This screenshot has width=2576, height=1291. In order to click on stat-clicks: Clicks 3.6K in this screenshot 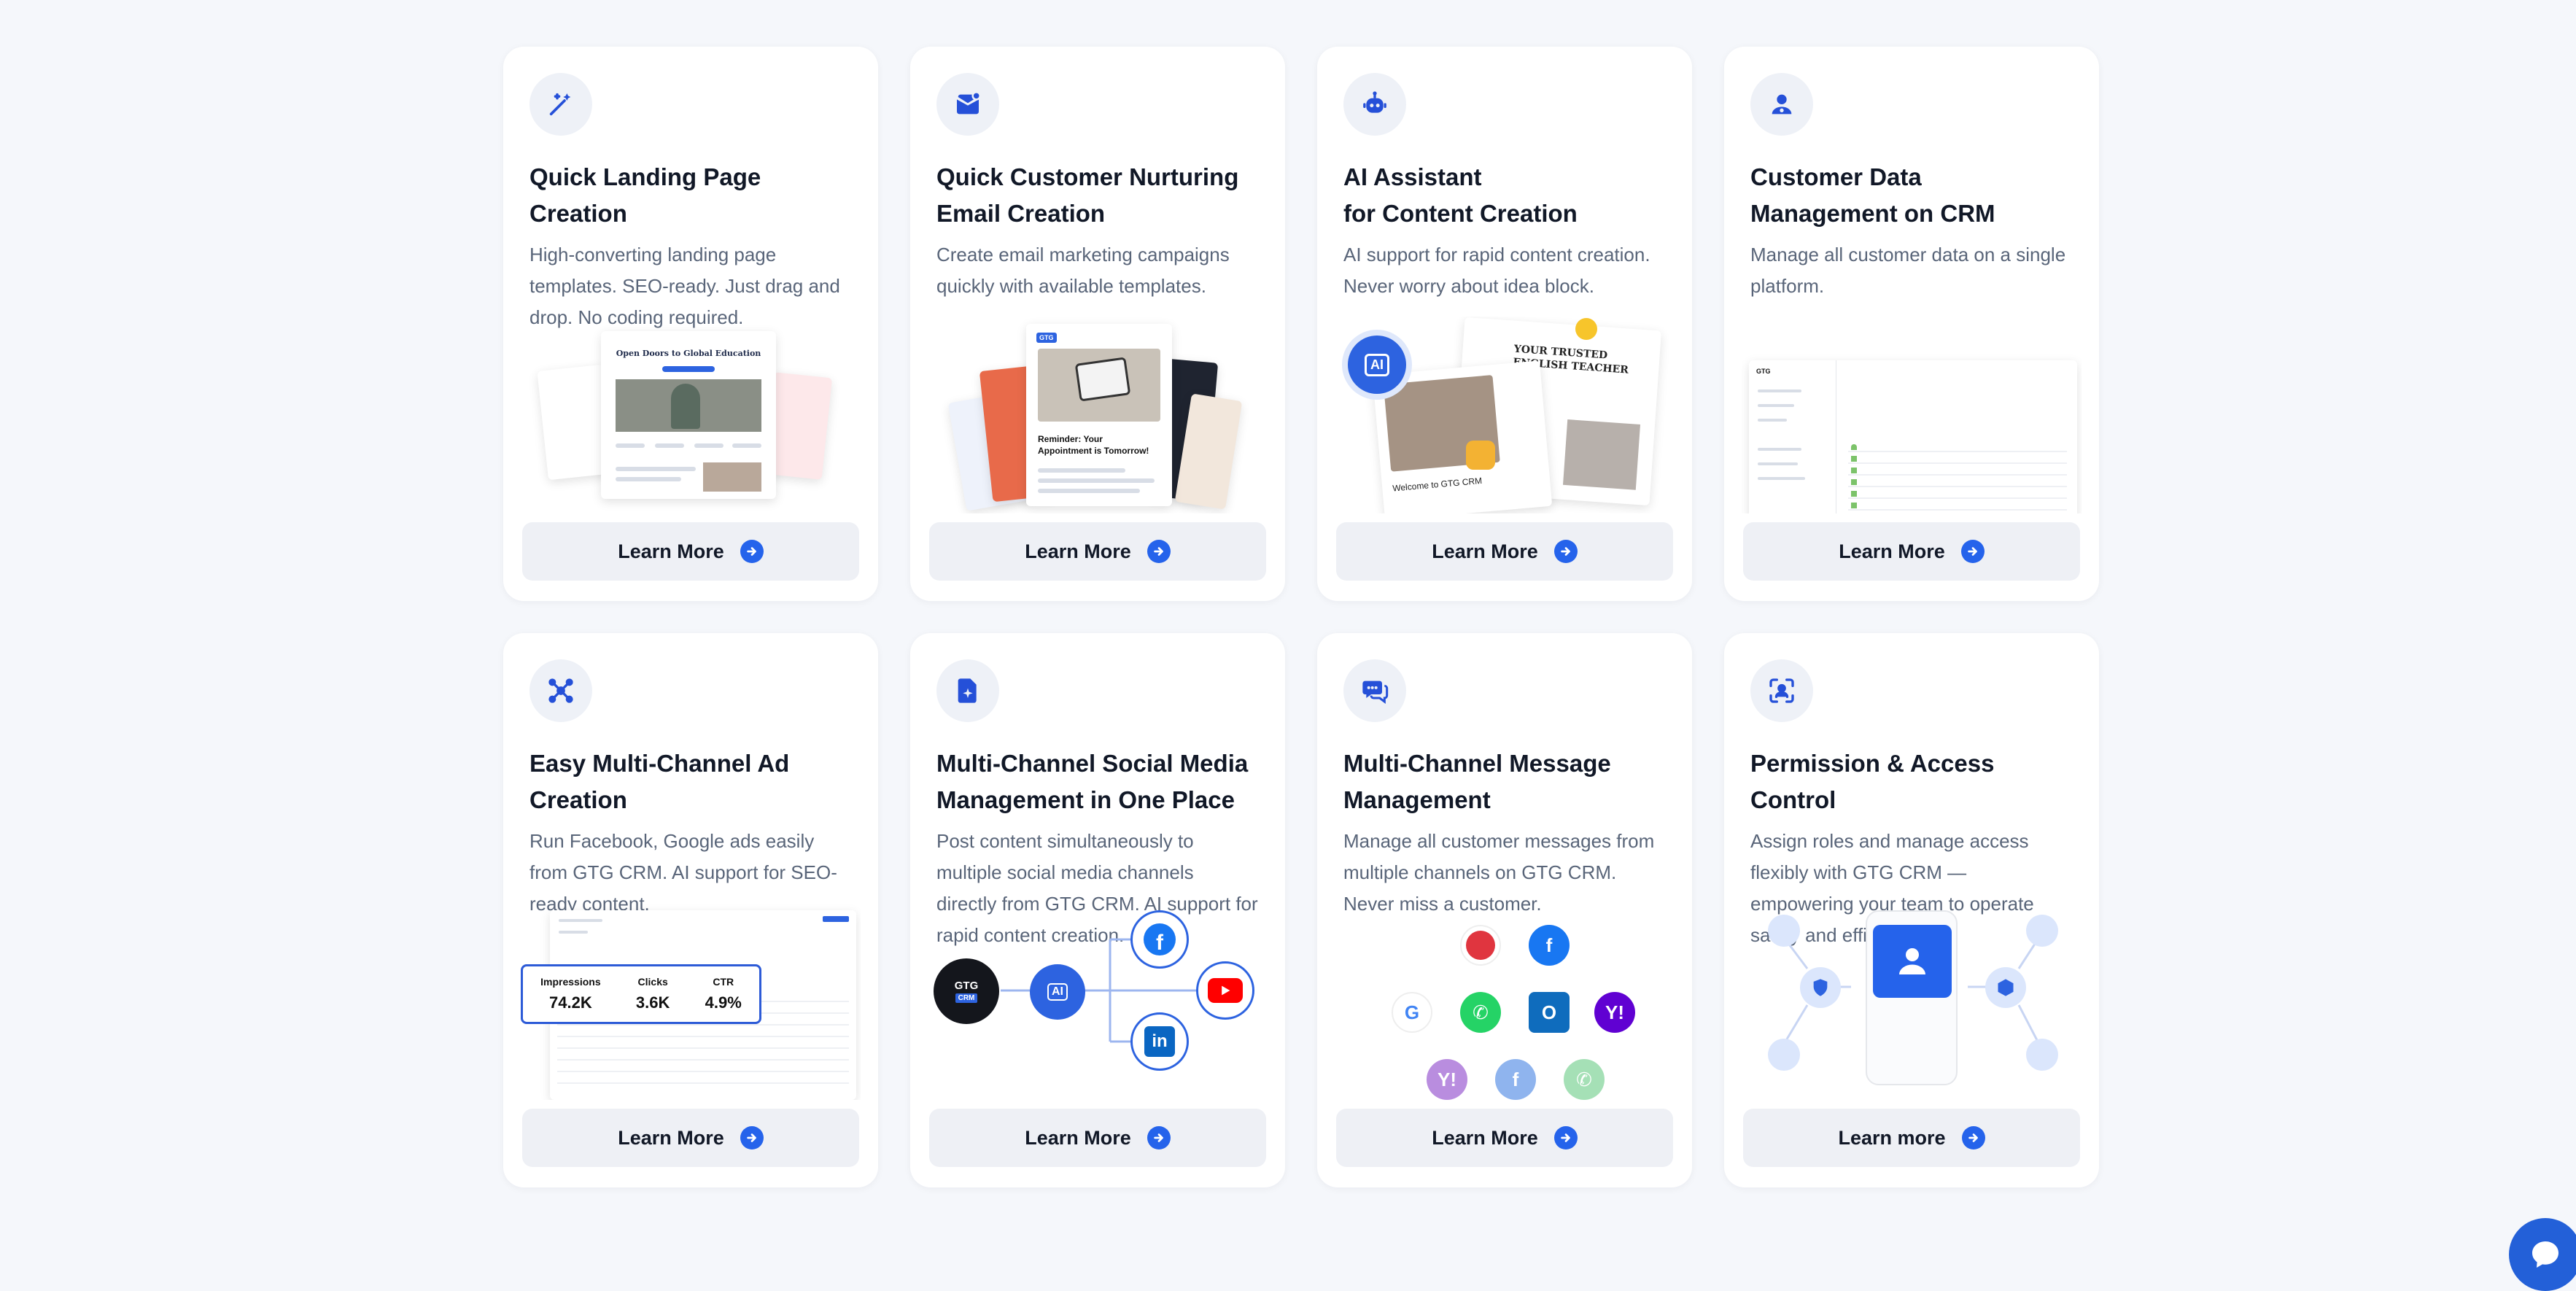, I will do `click(653, 994)`.